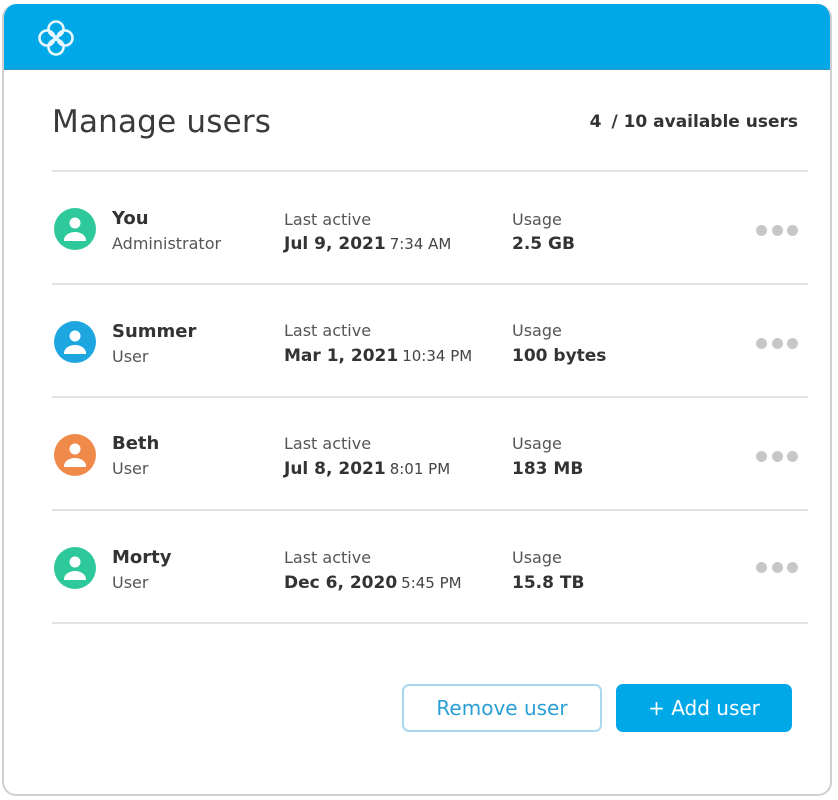 This screenshot has height=800, width=838. I want to click on last-active-date: Mar 1, 2021, so click(341, 356).